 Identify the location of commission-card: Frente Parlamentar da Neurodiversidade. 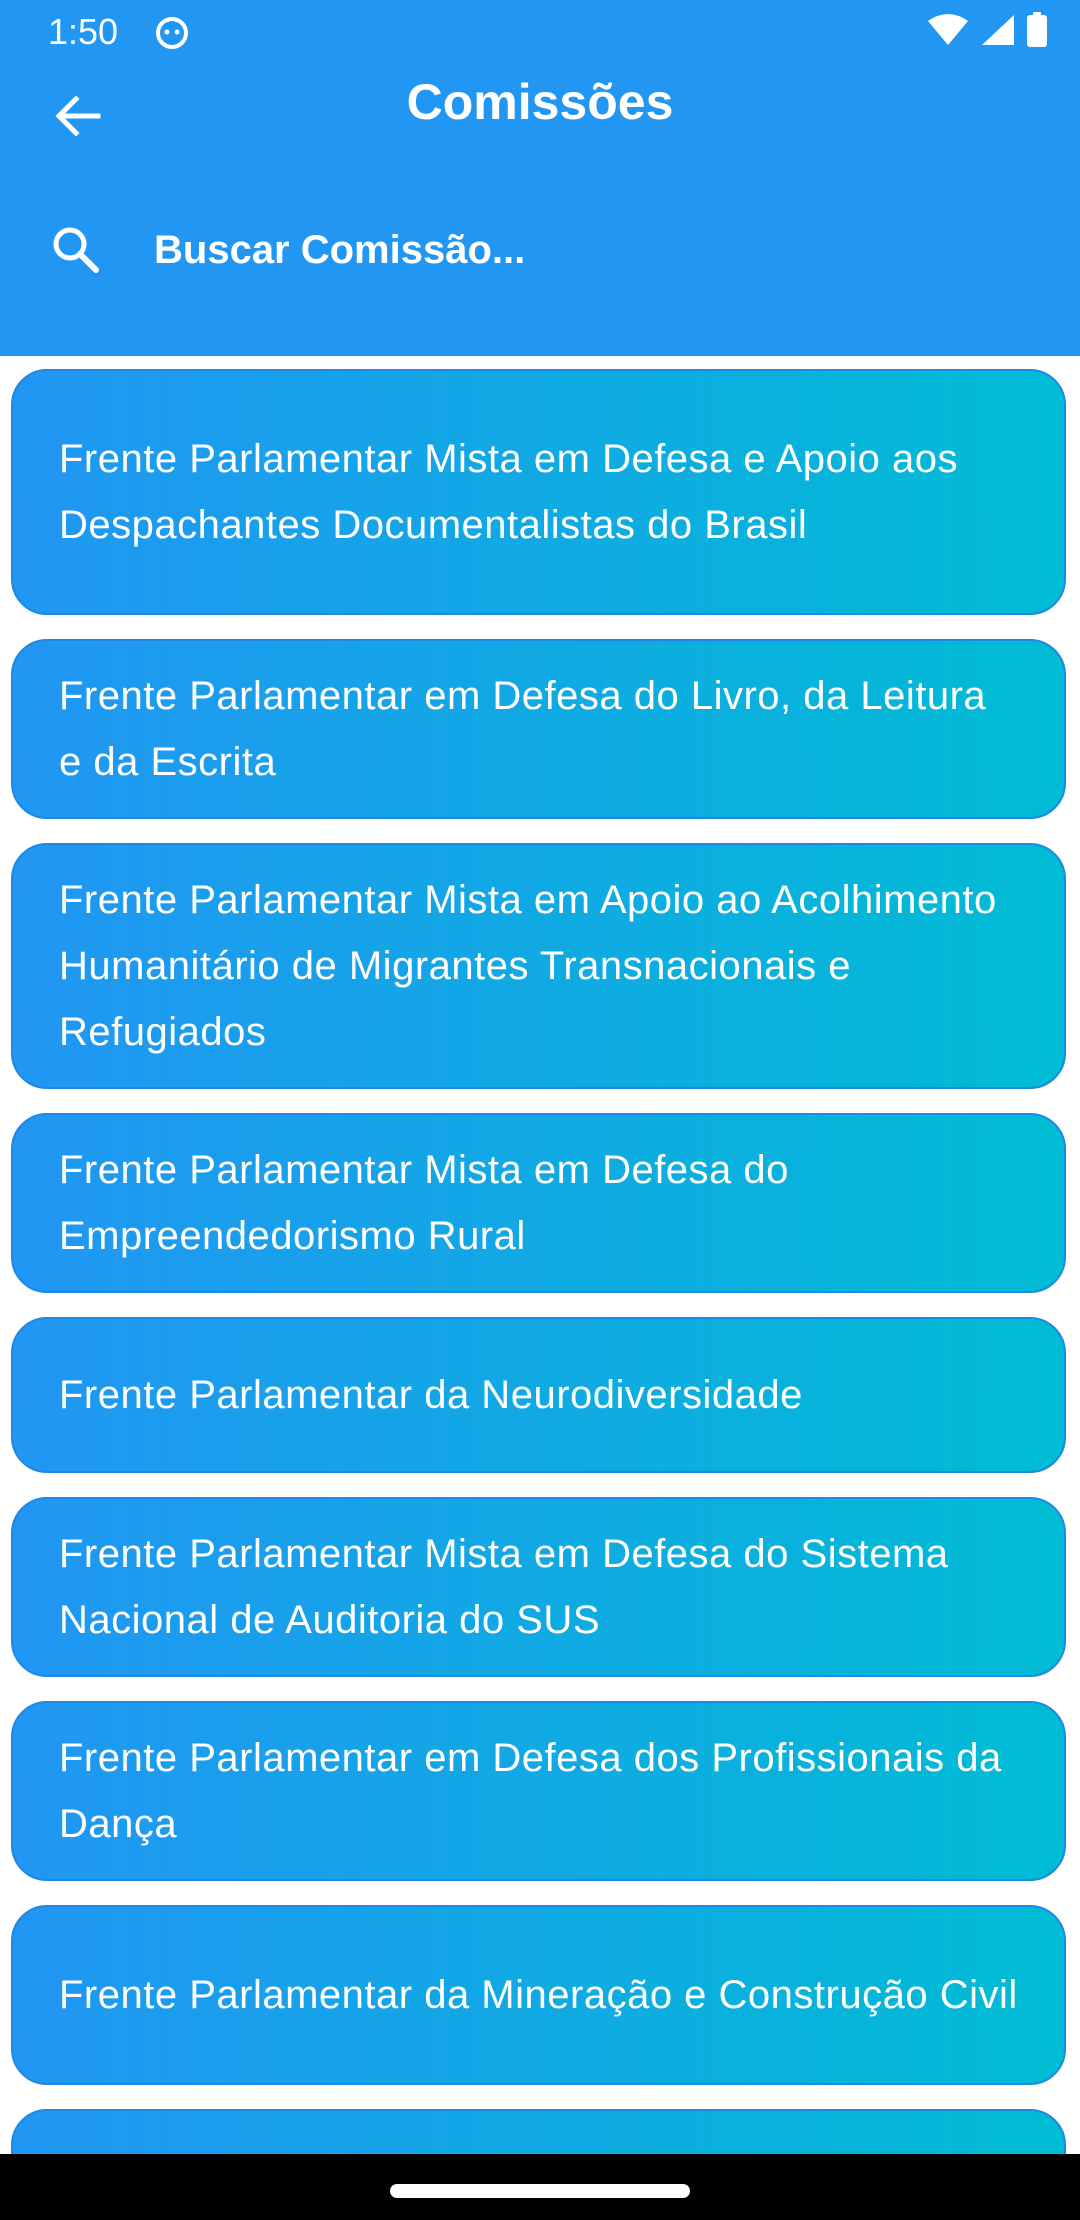
(538, 1395).